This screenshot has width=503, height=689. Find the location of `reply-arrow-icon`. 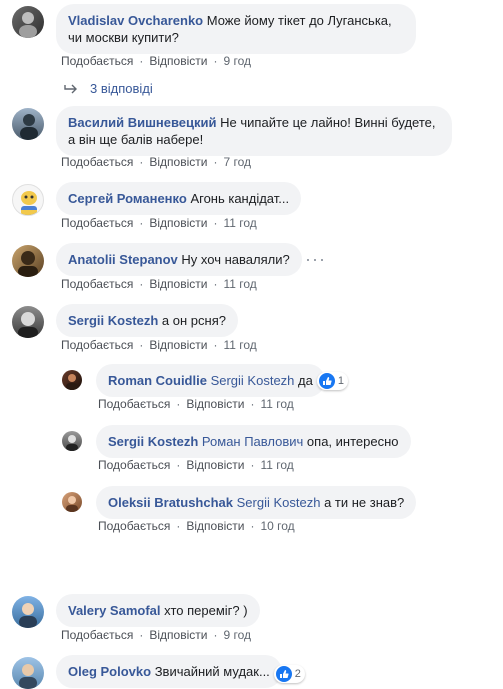

reply-arrow-icon is located at coordinates (70, 88).